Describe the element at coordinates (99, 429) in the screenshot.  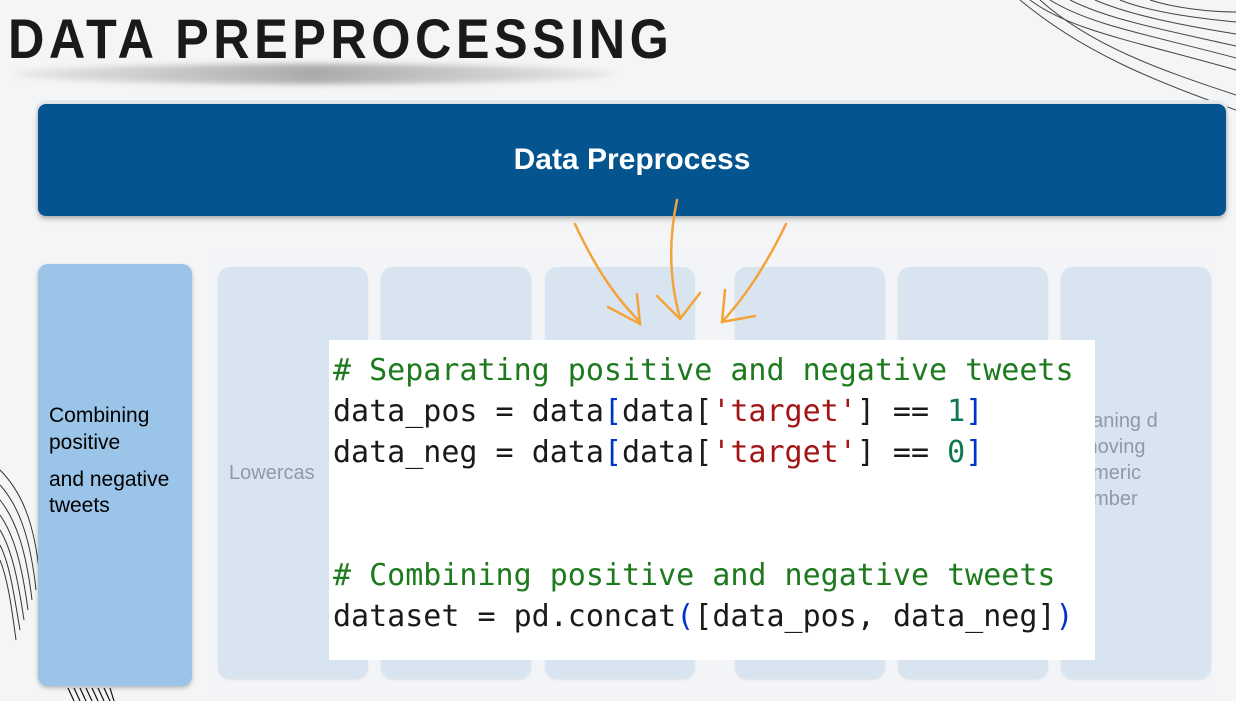
I see `combining-card-line1: Combining positive` at that location.